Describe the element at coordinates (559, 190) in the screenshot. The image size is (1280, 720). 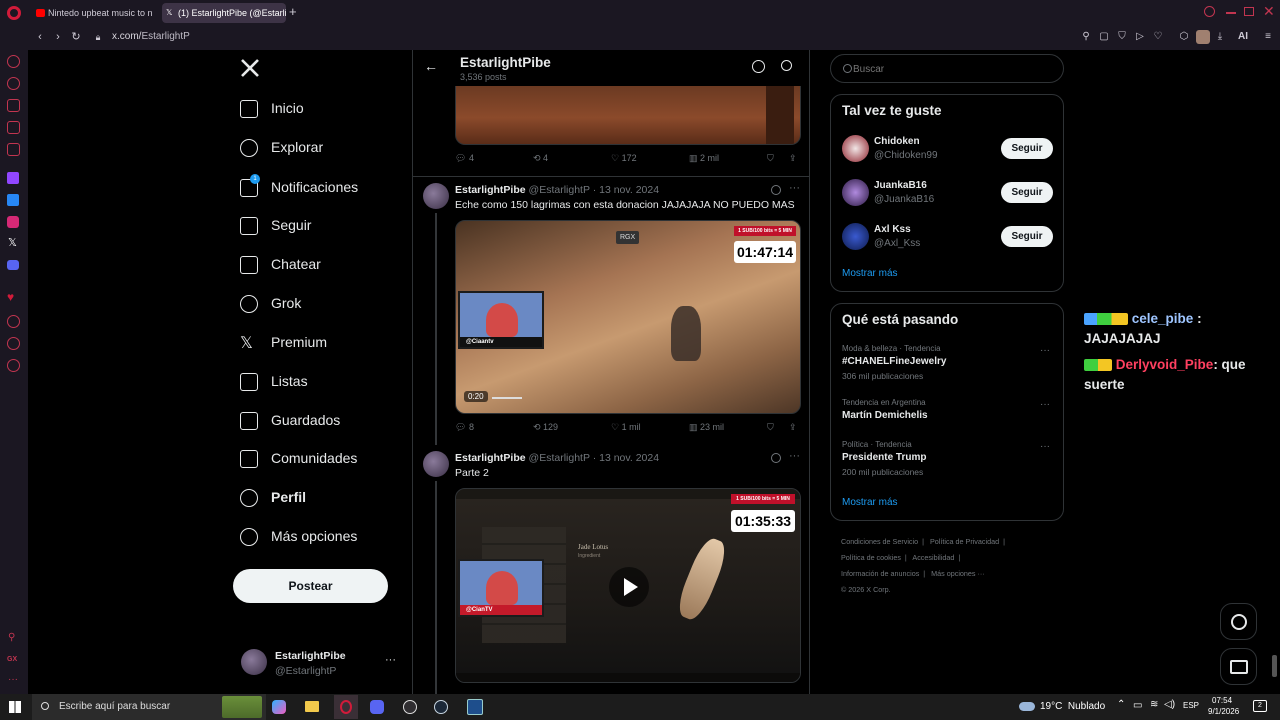
I see `tweet-handle: @EstarlightP` at that location.